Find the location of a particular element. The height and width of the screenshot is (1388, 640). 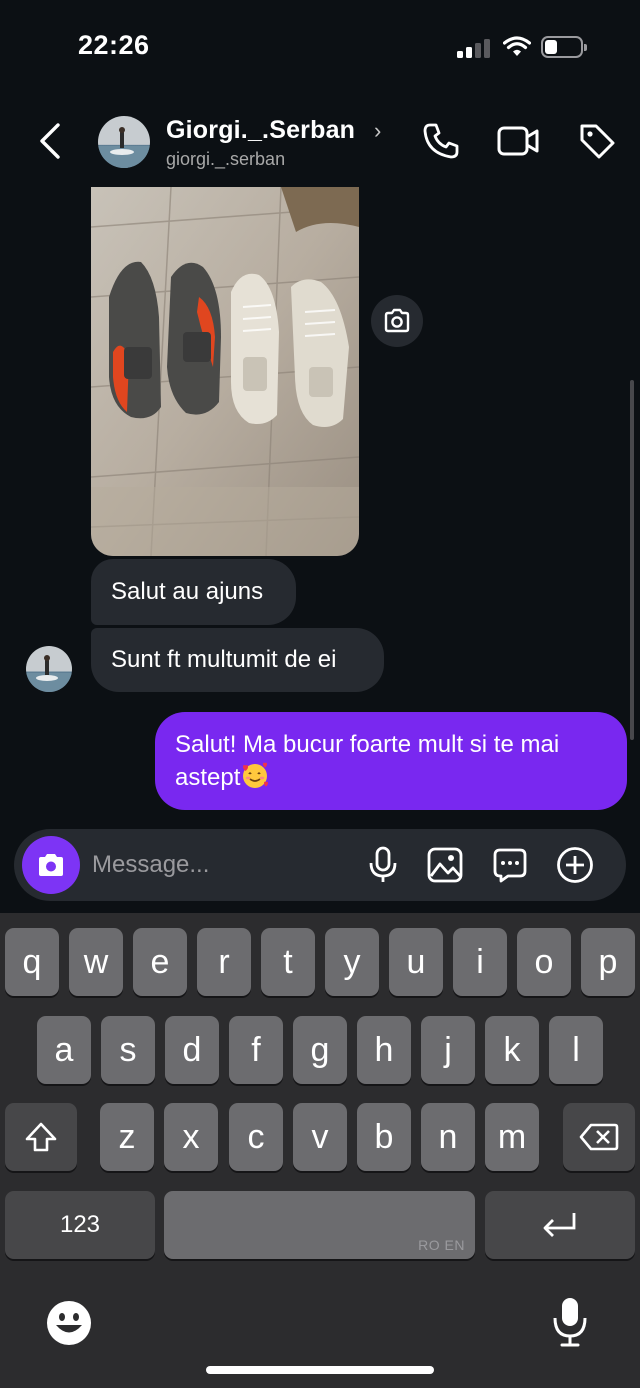

key: n is located at coordinates (448, 1137).